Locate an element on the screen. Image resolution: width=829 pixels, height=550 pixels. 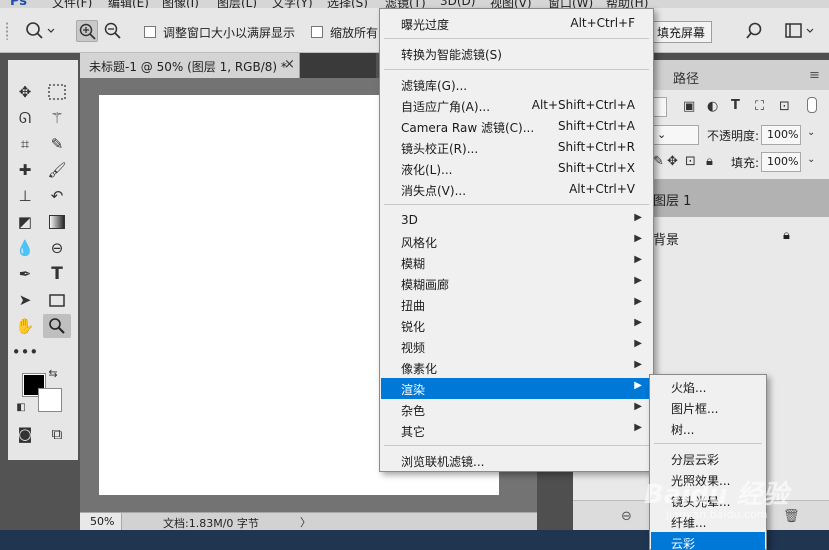
menu-window: 窗口(W) is located at coordinates (570, 4).